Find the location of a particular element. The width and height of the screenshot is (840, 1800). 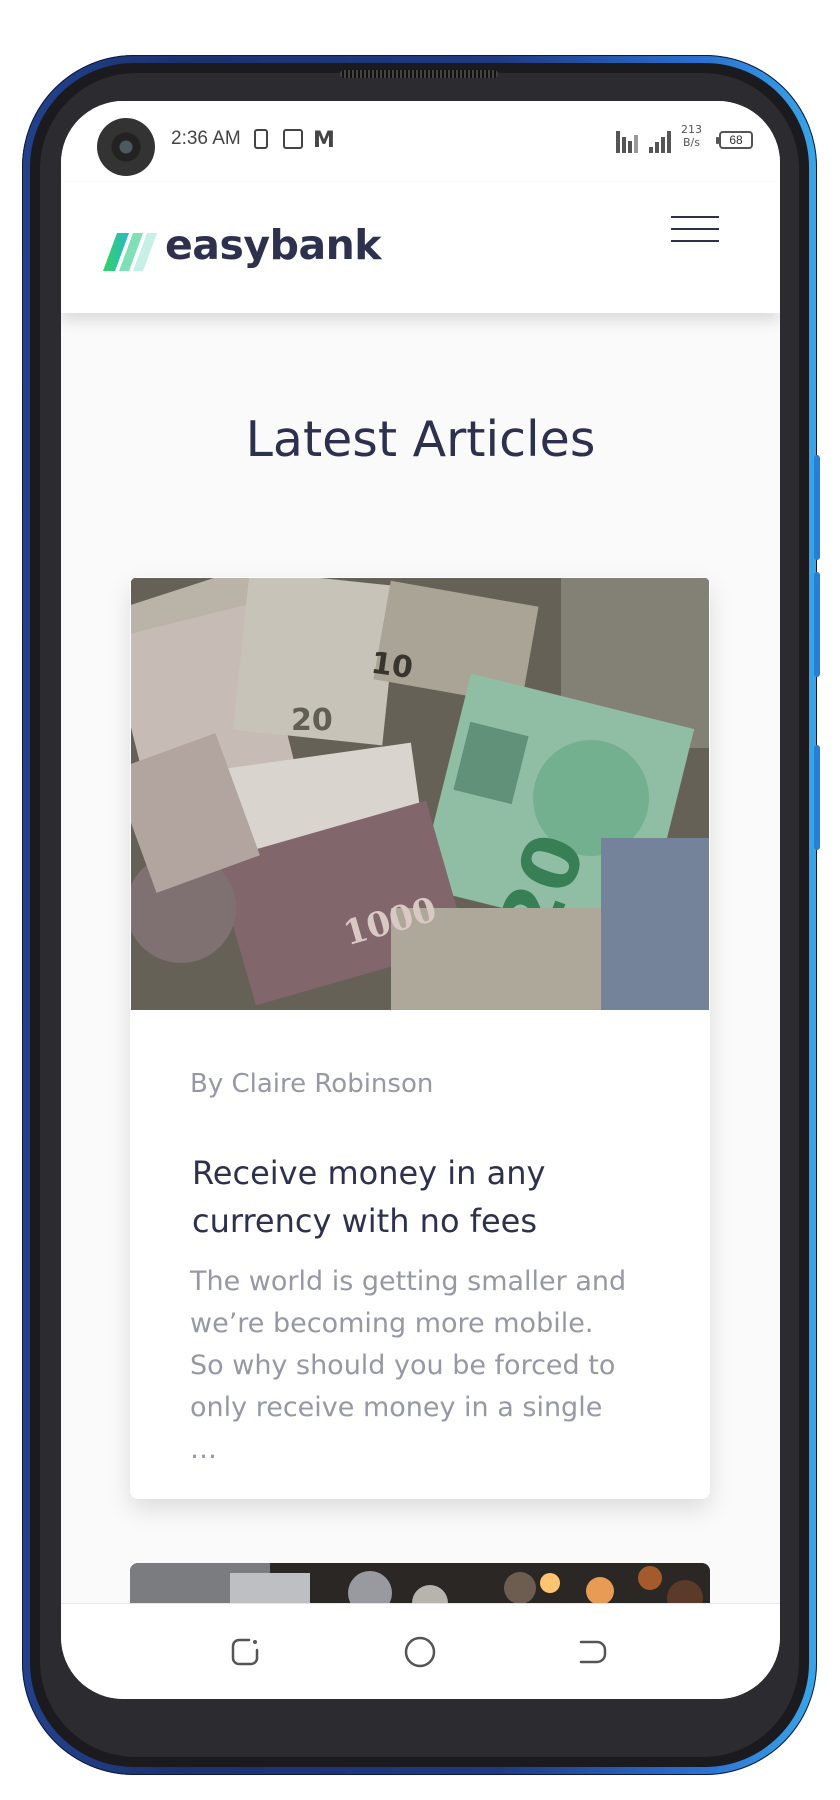

home-icon is located at coordinates (420, 1652).